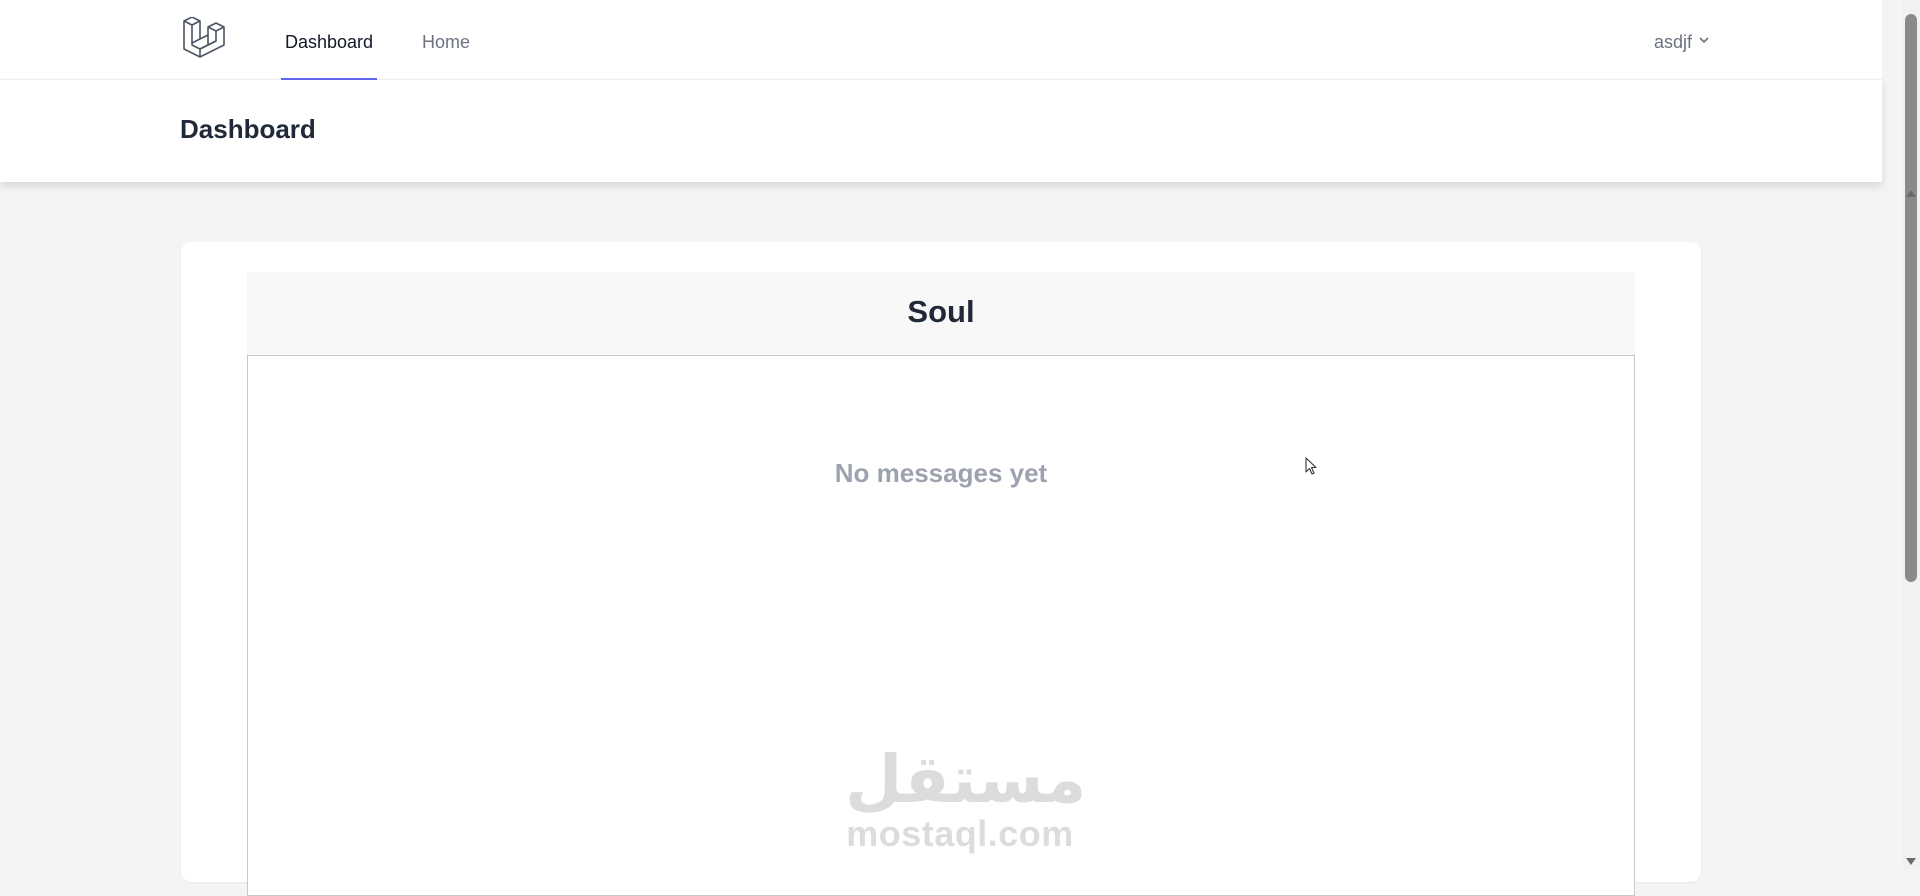  I want to click on nav-link-home: Home, so click(446, 40).